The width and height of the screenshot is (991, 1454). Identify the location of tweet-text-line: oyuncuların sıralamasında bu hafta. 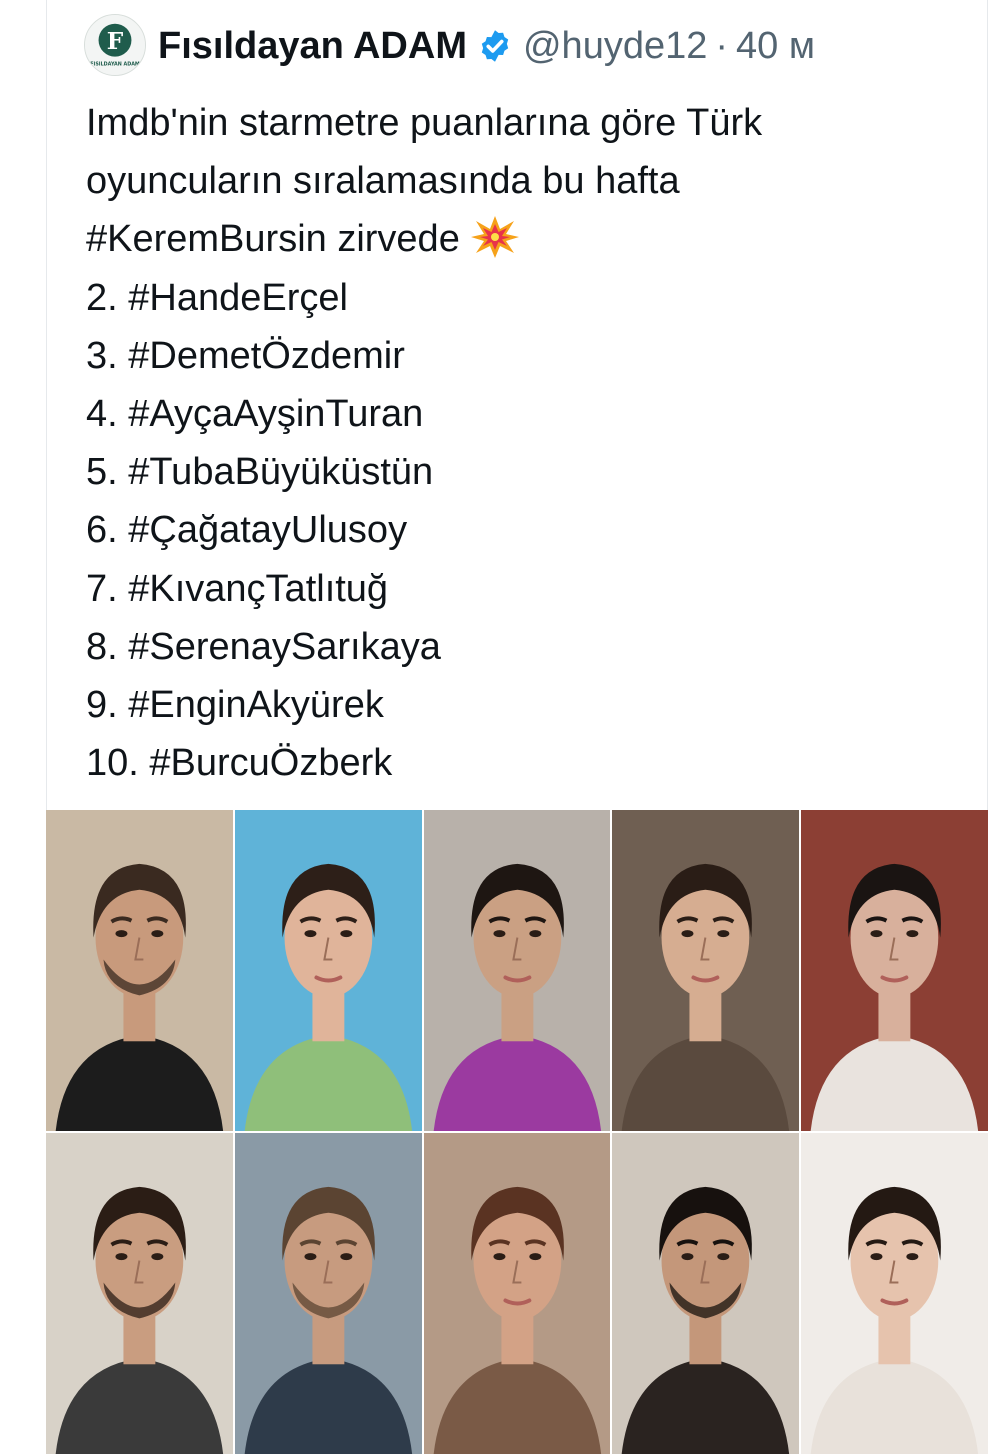
(383, 181).